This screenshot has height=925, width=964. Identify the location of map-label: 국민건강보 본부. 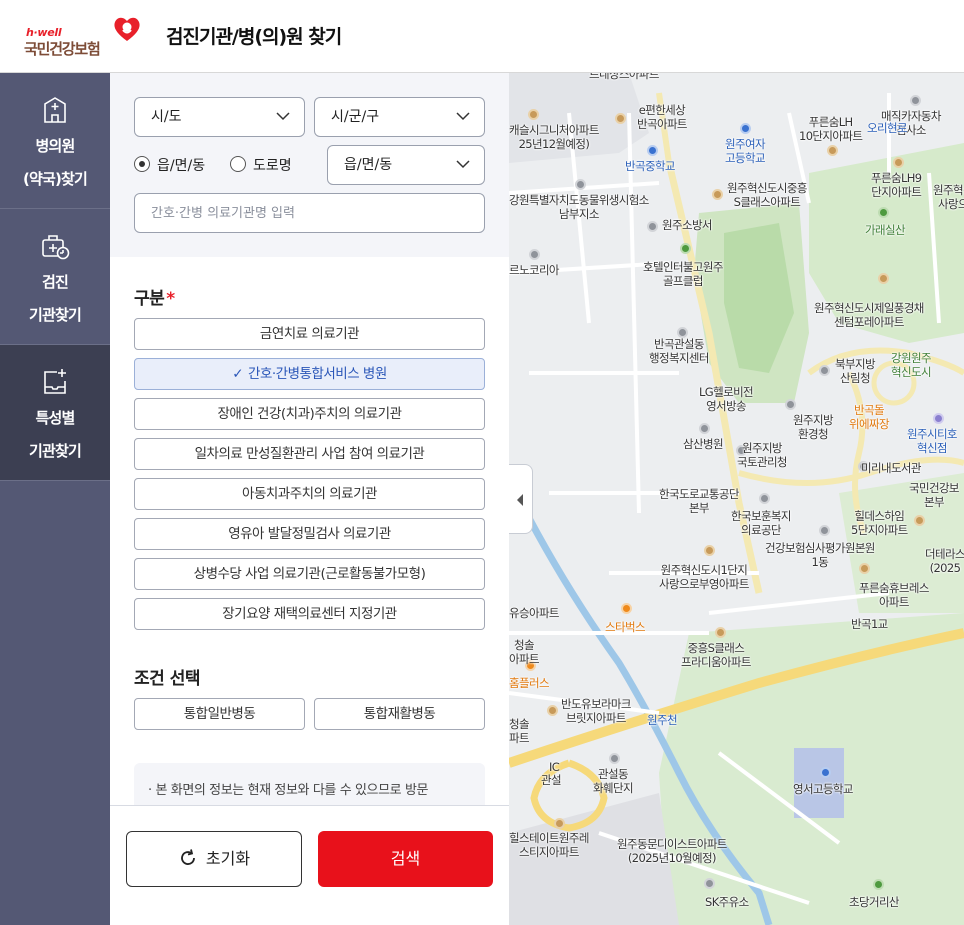
(934, 495).